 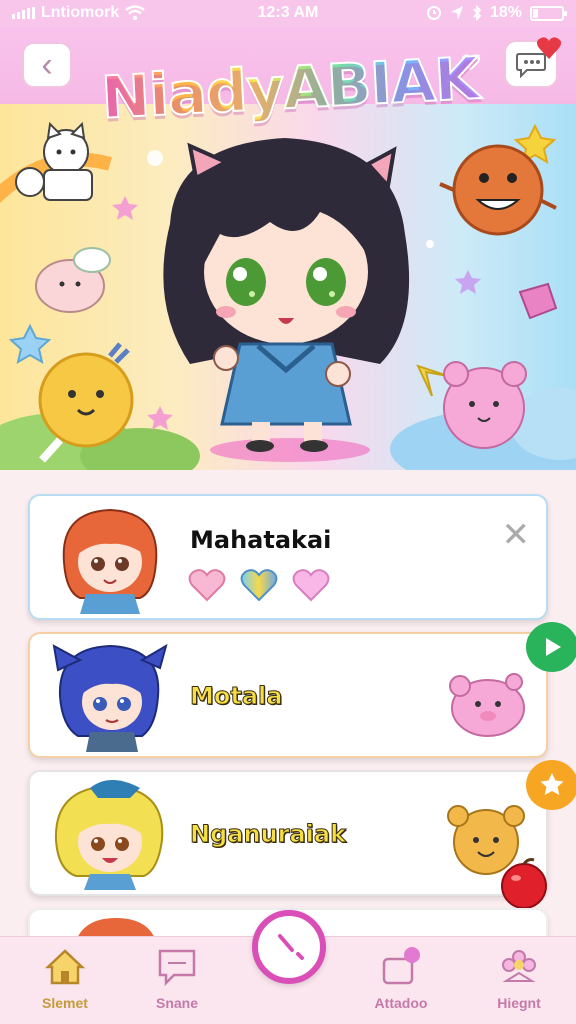 I want to click on status-bar: Lntiomork 12:3 AM 18%, so click(x=288, y=13).